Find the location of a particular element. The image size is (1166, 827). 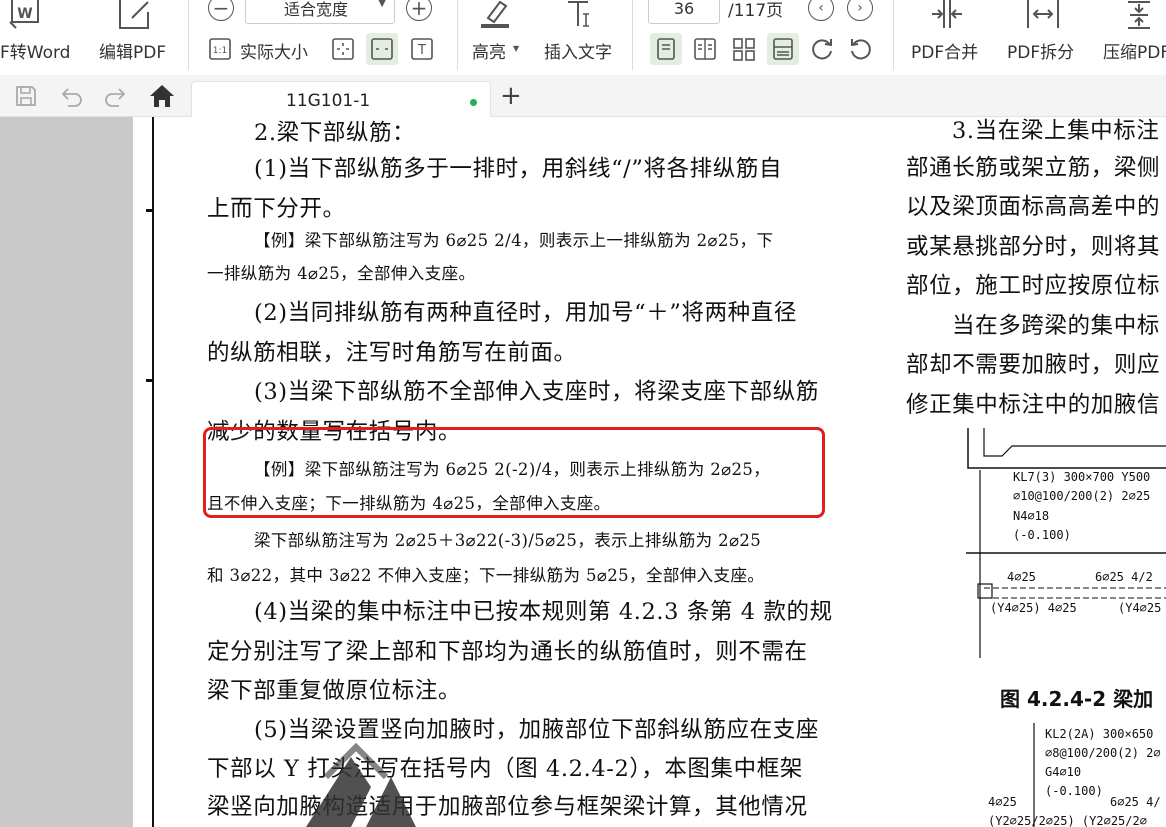

figure-2-label: (Y2⌀25/2⌀25) (Y2⌀25/2⌀ is located at coordinates (1067, 820).